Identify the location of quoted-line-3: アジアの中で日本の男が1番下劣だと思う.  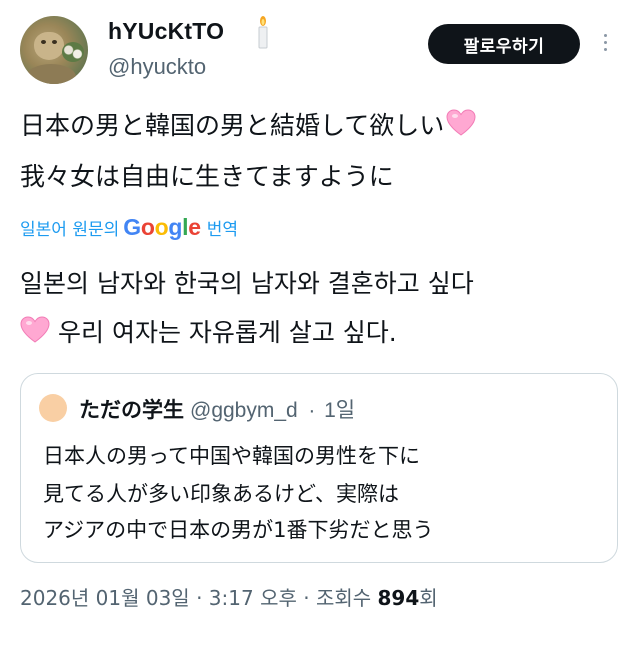
(238, 530).